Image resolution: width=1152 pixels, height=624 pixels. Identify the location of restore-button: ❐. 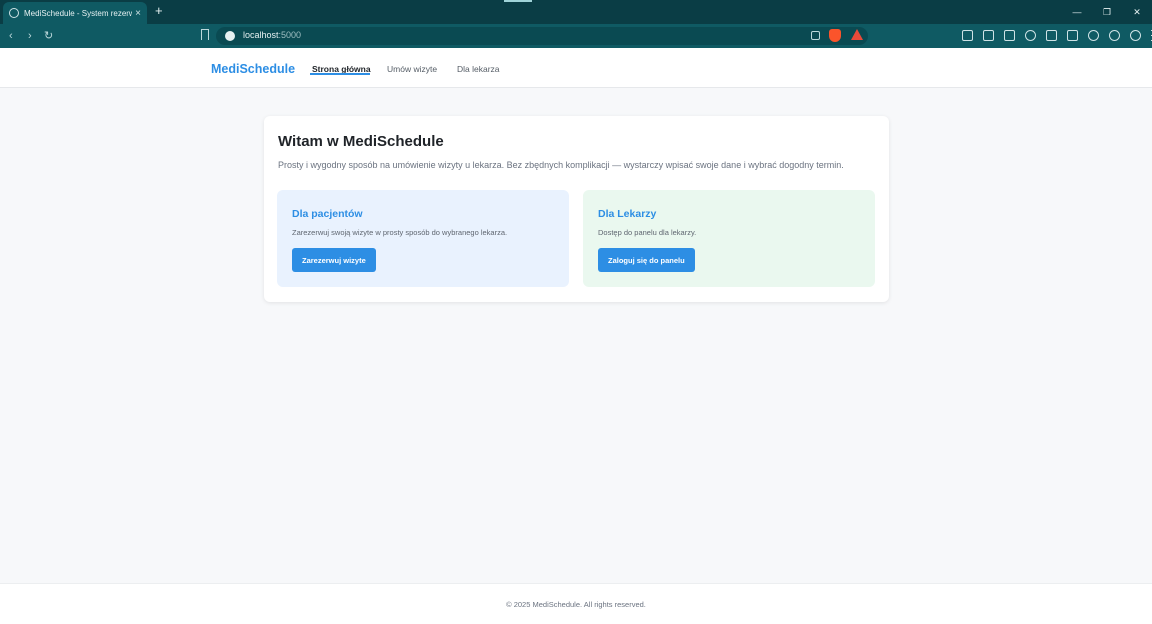
(1107, 12).